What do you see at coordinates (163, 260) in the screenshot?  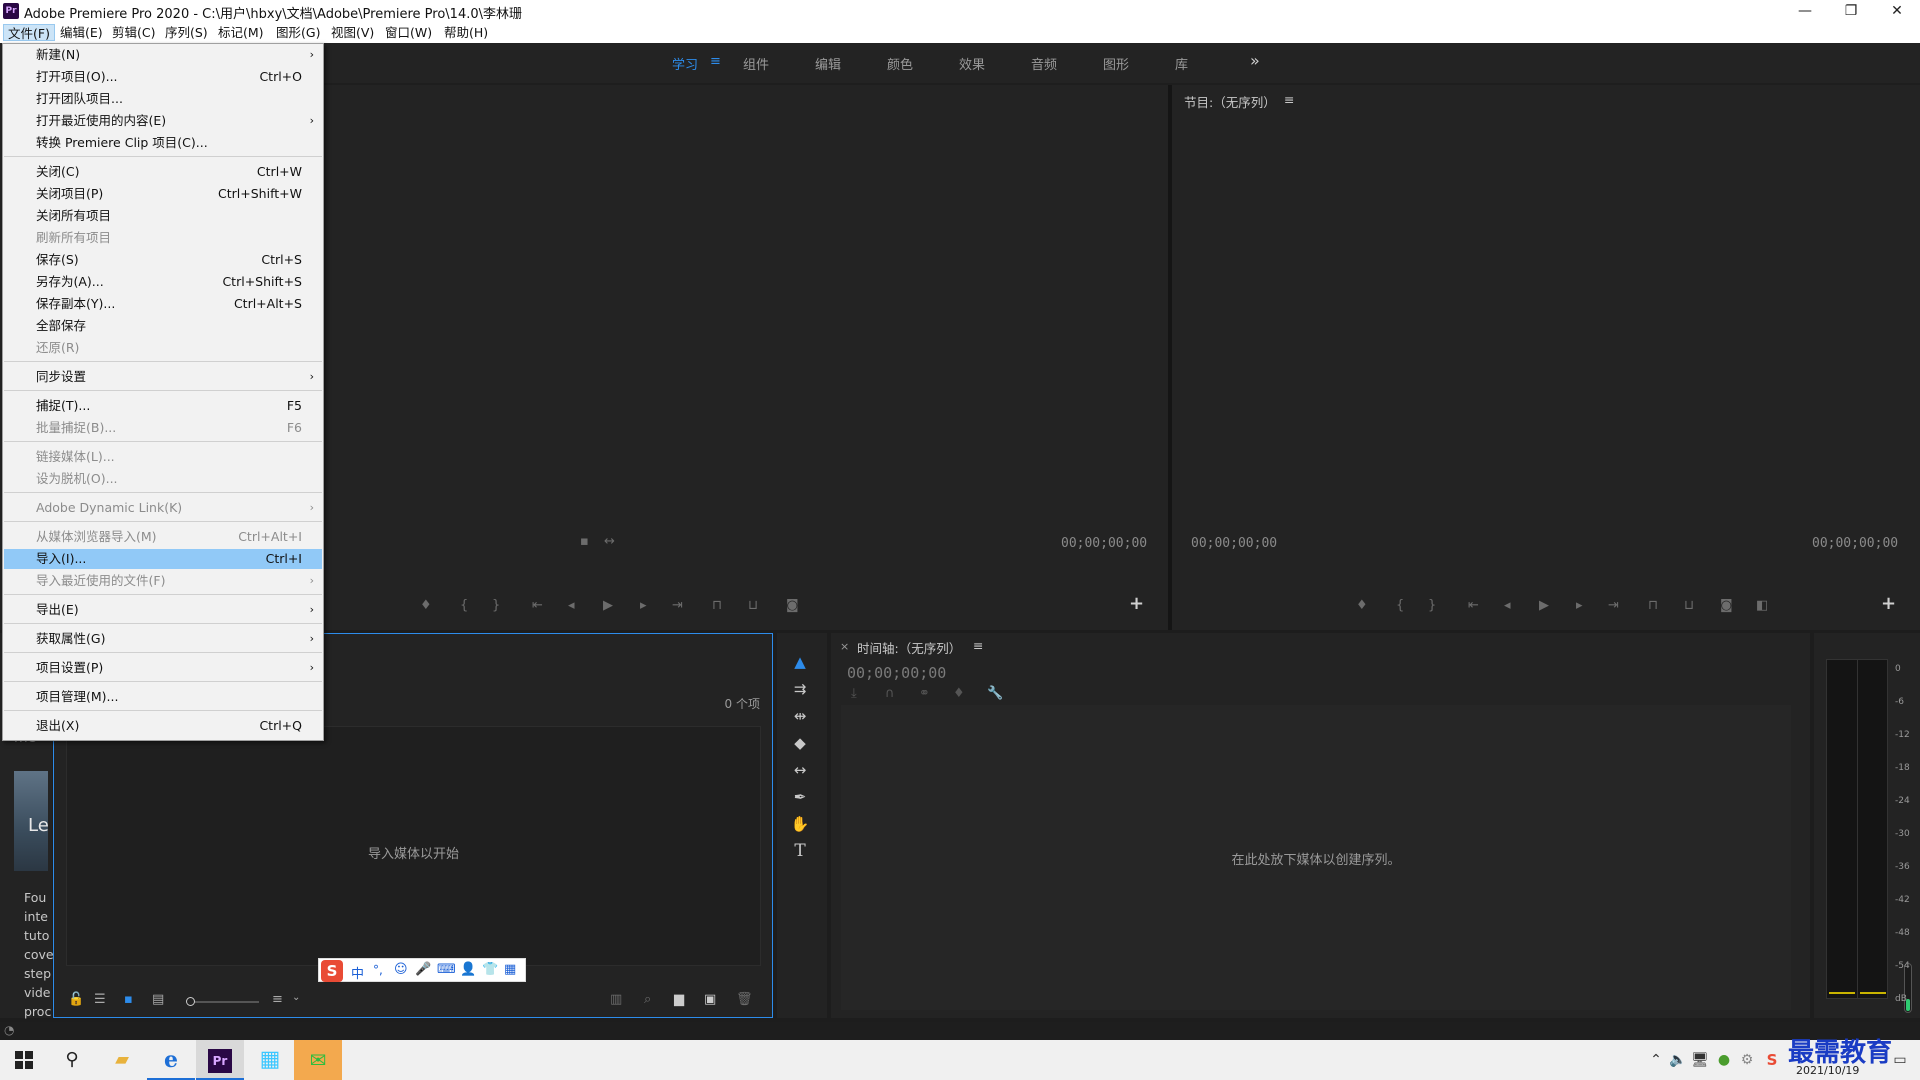 I see `file-menu-save: 保存(S) Ctrl+S` at bounding box center [163, 260].